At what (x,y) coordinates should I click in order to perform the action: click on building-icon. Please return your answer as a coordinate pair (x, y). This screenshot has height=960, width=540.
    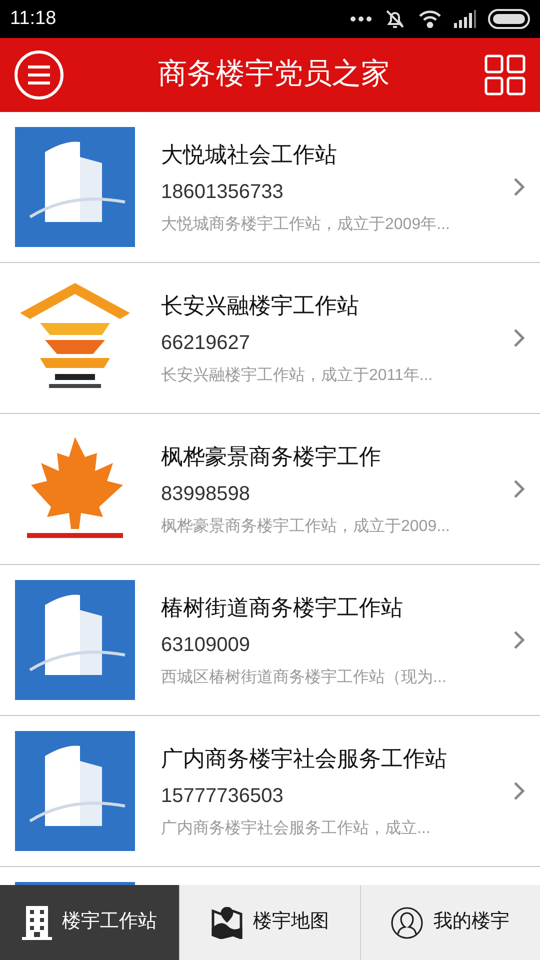
    Looking at the image, I should click on (37, 923).